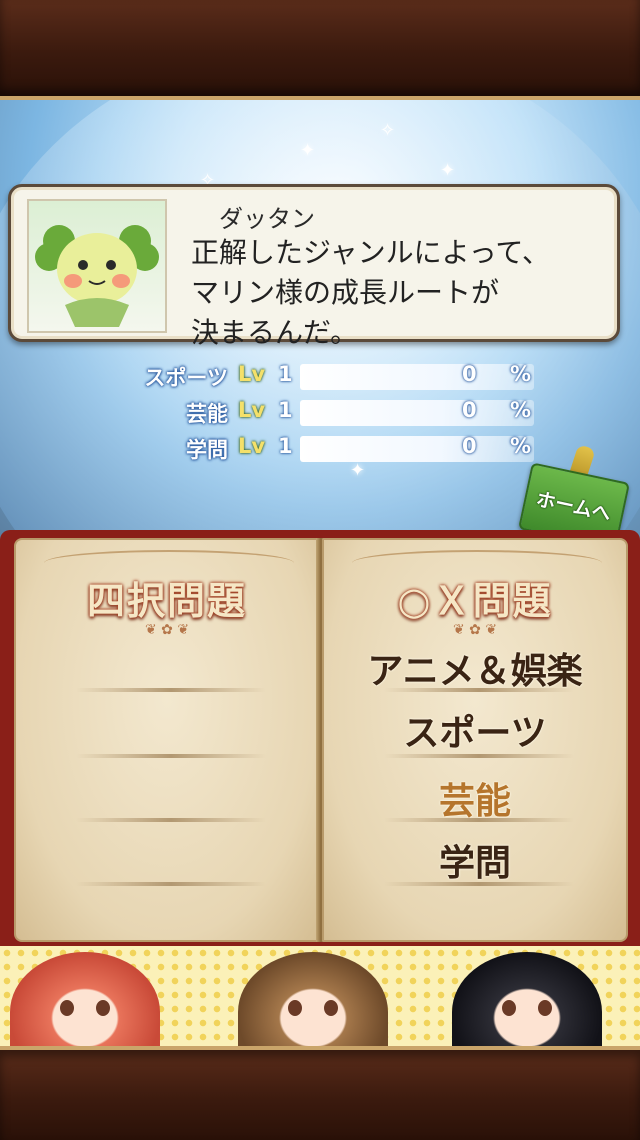 Image resolution: width=640 pixels, height=1140 pixels. Describe the element at coordinates (320, 1093) in the screenshot. I see `bottom-wood-frame` at that location.